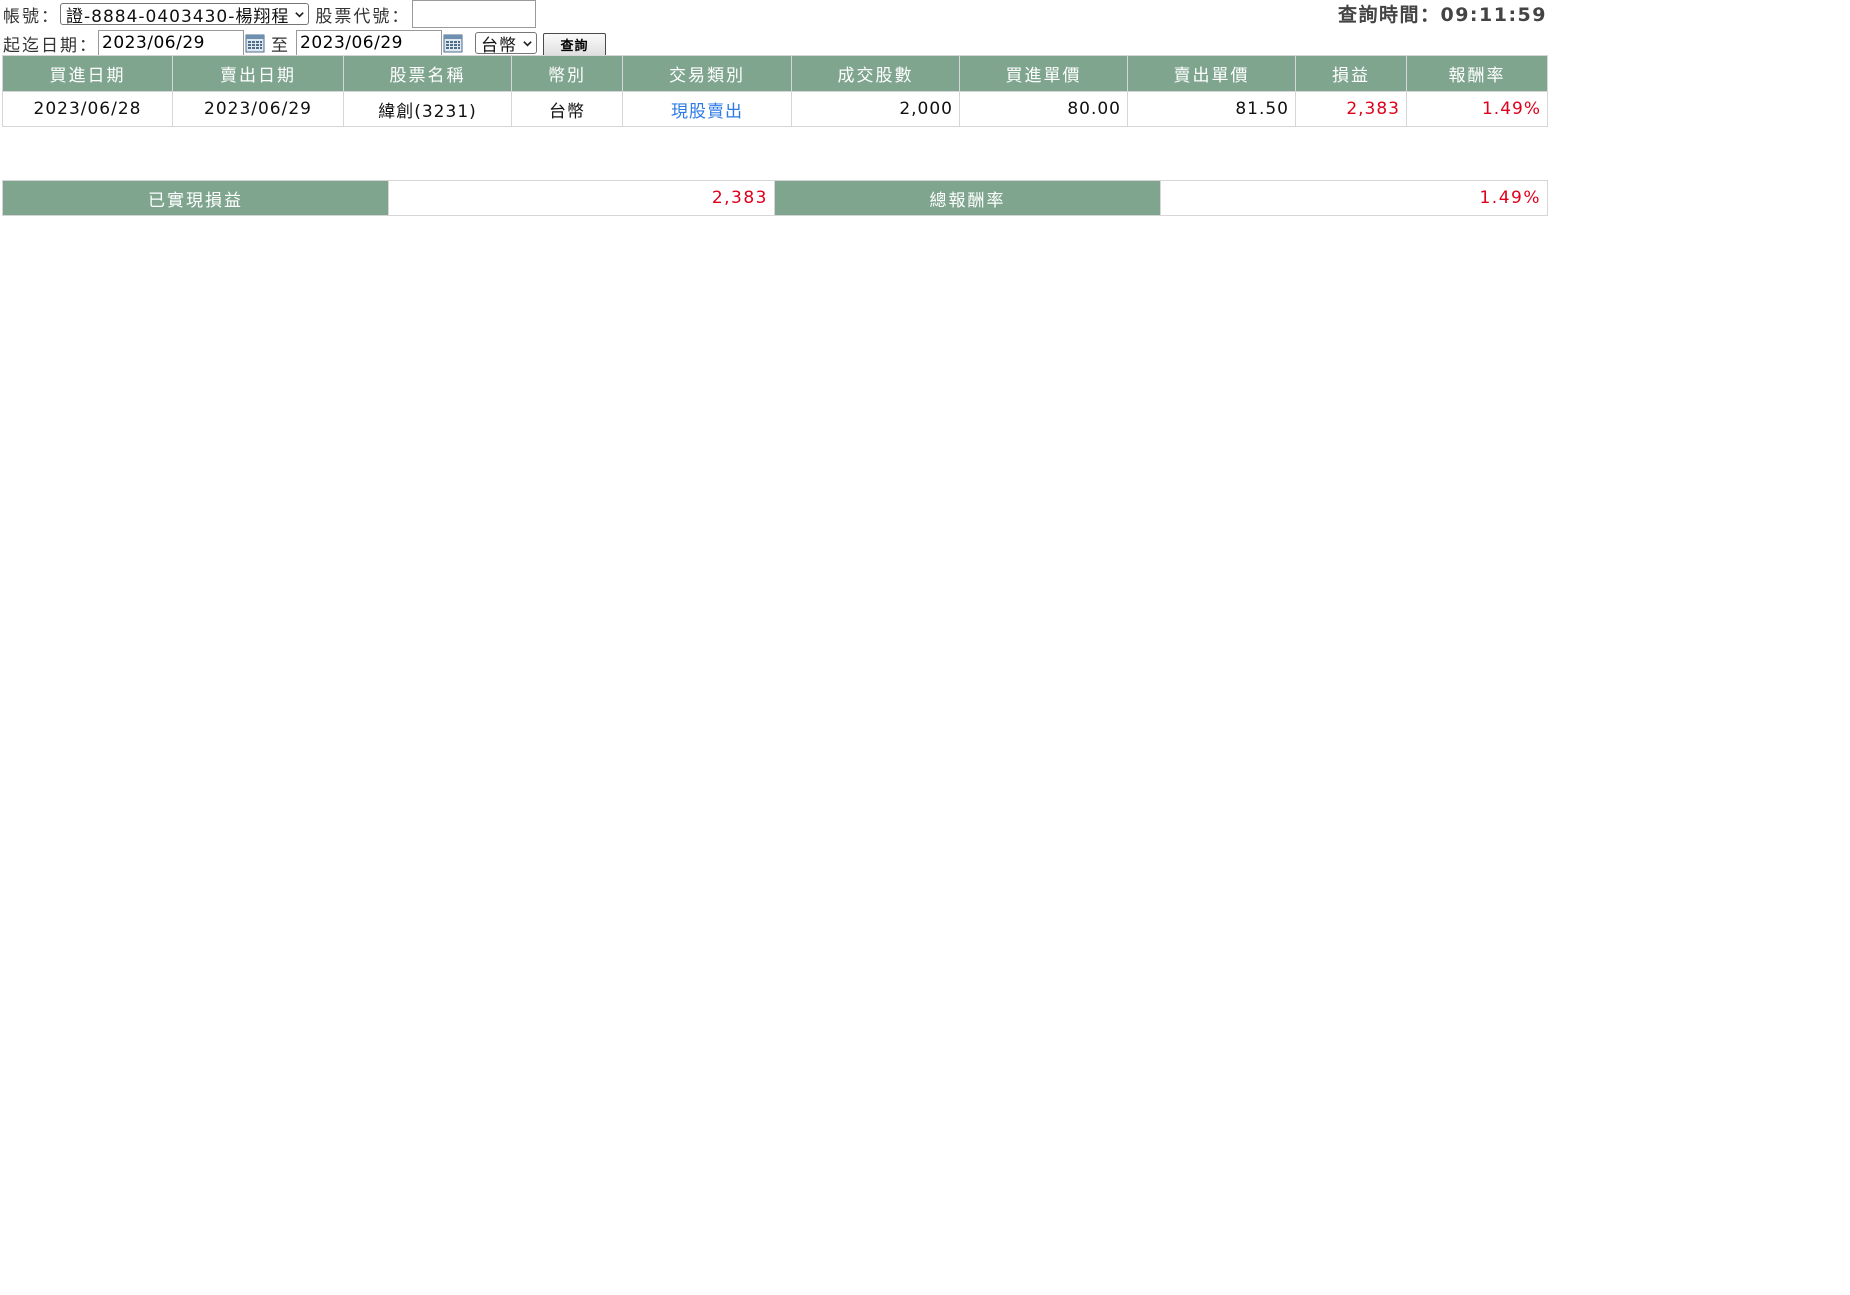 The width and height of the screenshot is (1850, 1295). Describe the element at coordinates (1442, 14) in the screenshot. I see `query-time: 查詢時間：09:11:59` at that location.